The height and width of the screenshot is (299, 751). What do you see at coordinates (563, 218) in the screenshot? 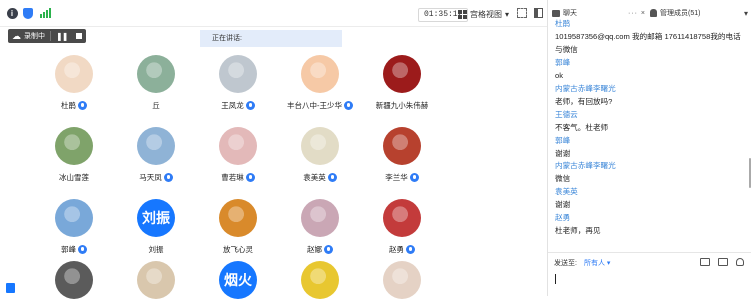
I see `chat-sender: 赵勇` at bounding box center [563, 218].